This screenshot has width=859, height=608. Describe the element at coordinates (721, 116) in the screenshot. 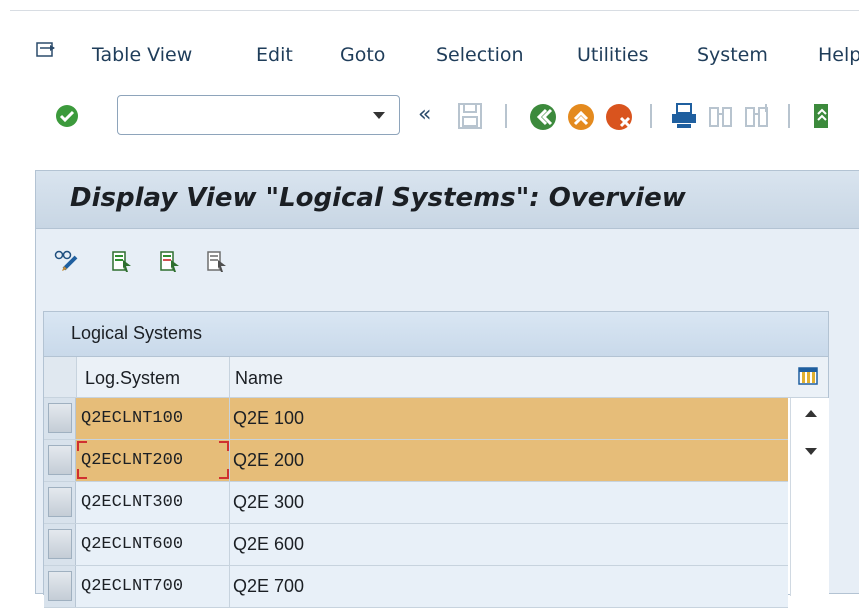

I see `find-icon` at that location.